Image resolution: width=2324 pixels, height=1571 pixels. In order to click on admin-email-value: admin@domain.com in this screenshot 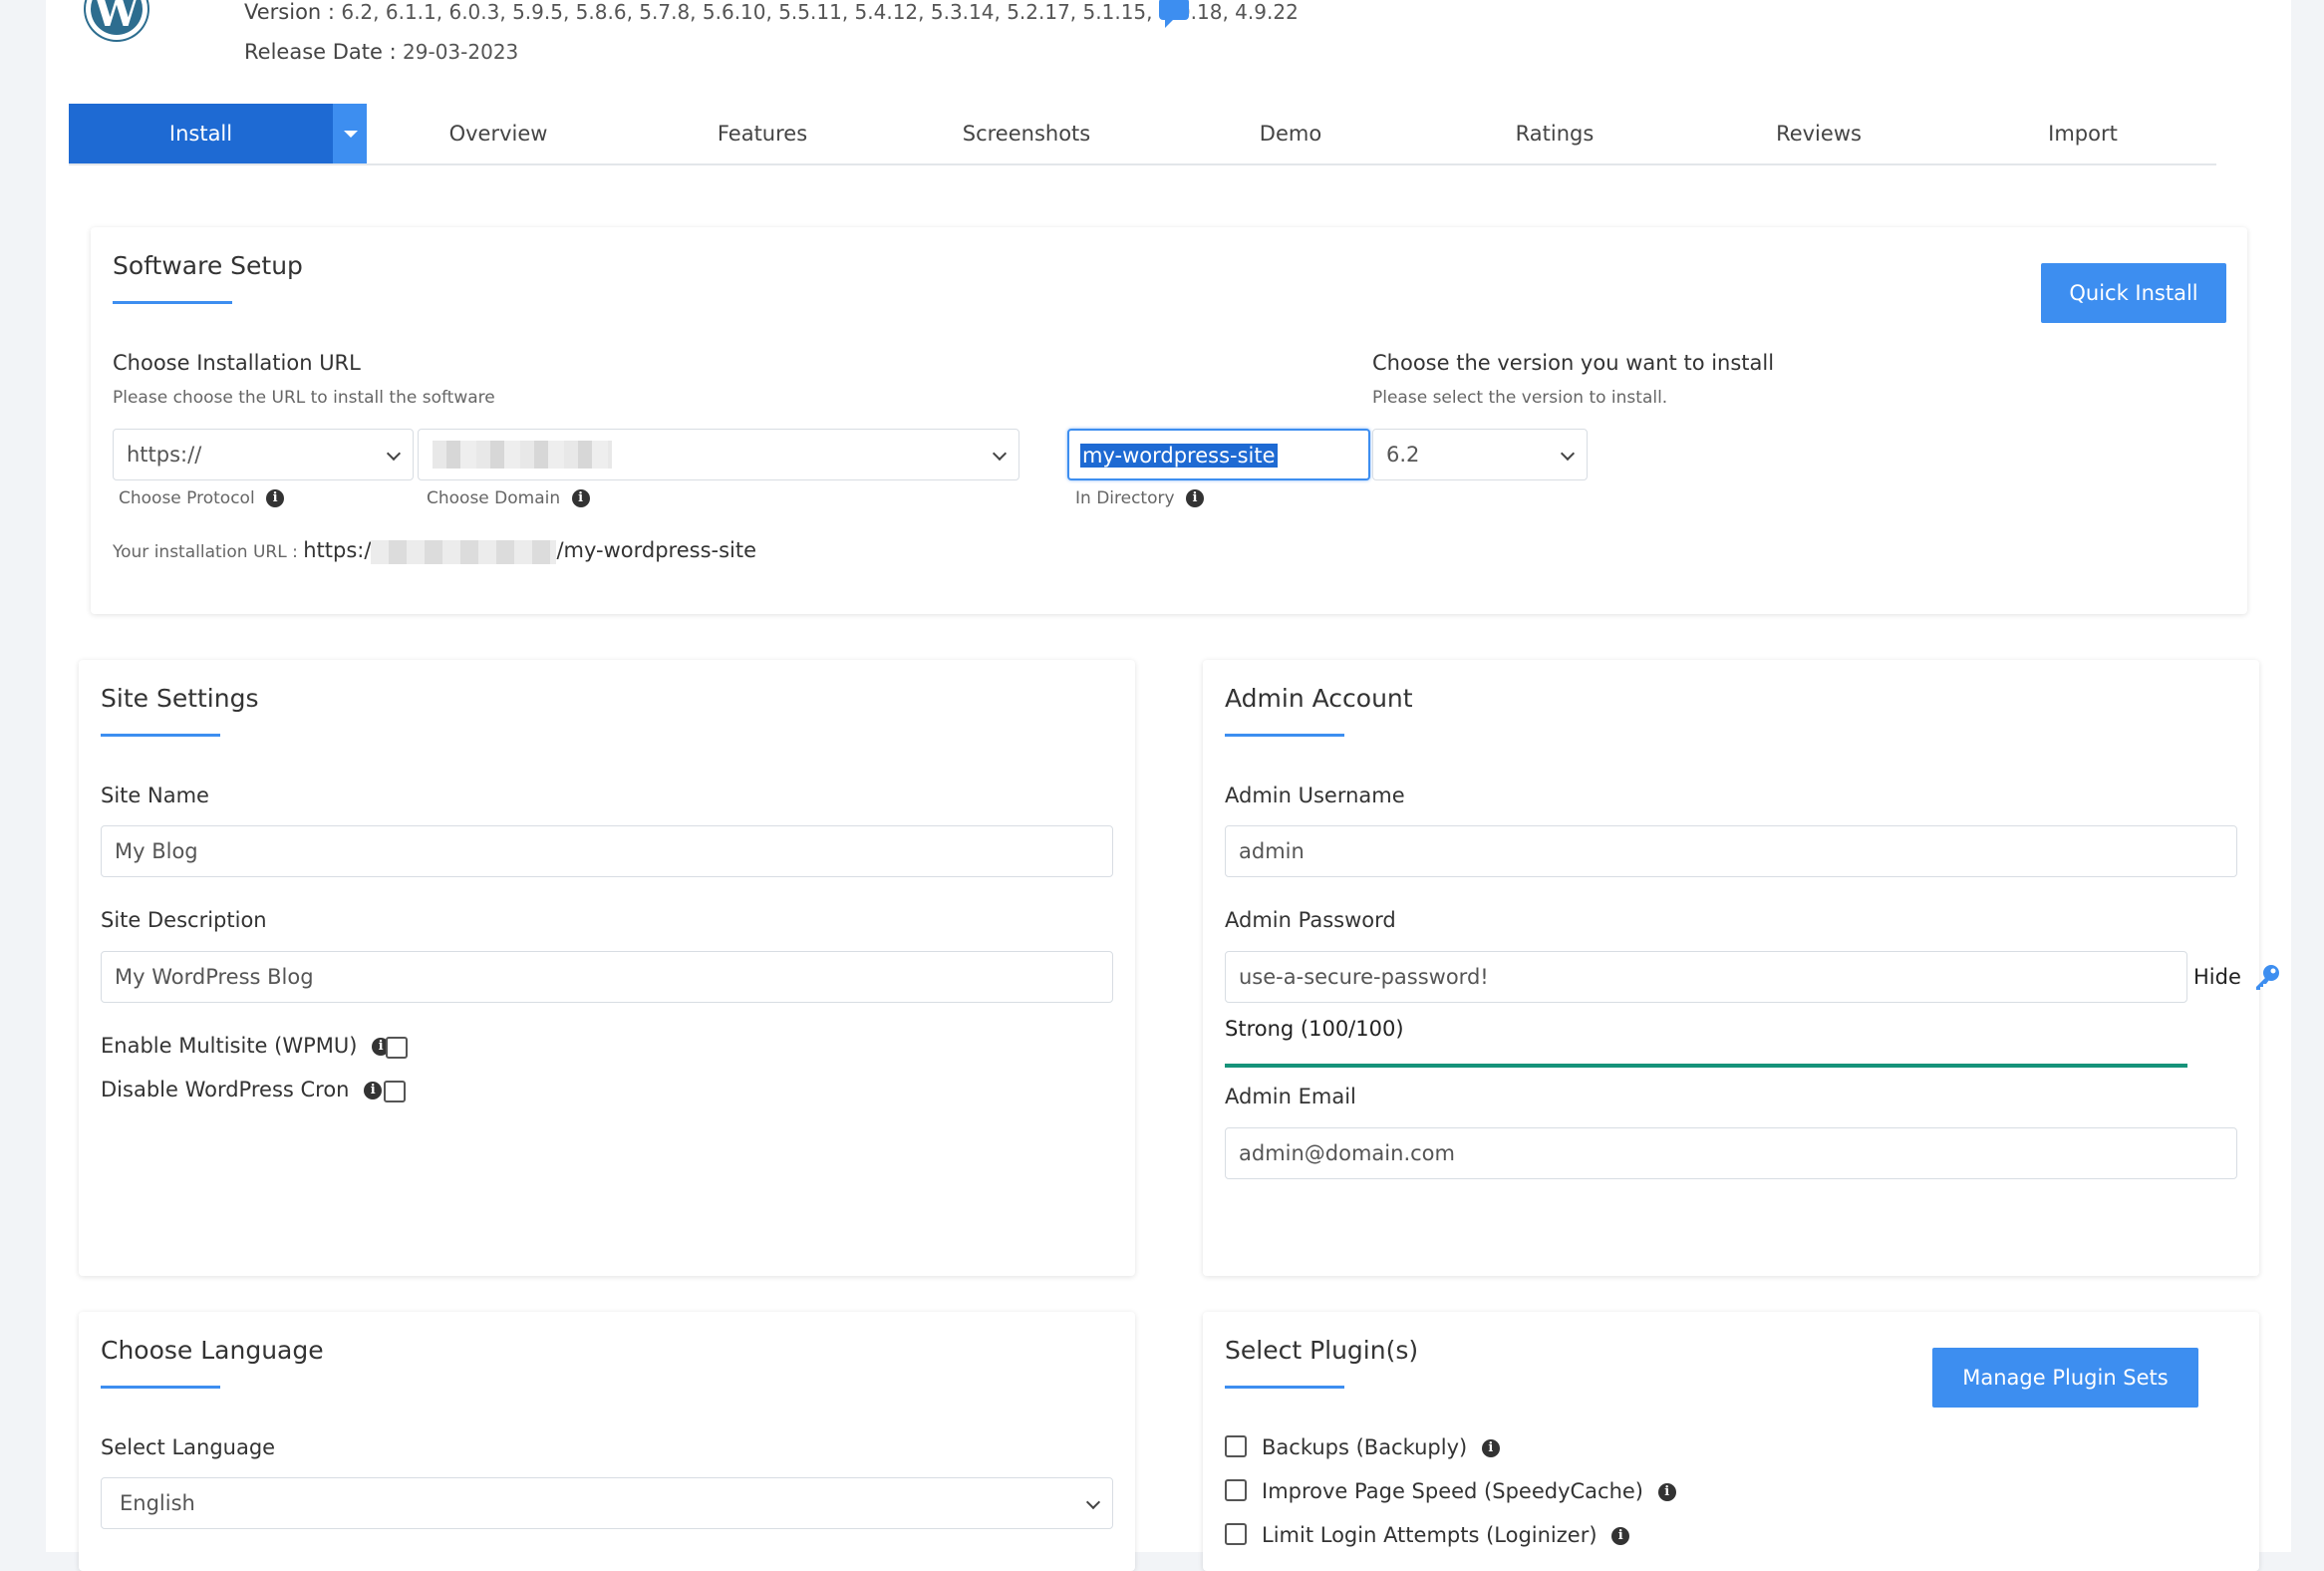, I will do `click(1347, 1153)`.